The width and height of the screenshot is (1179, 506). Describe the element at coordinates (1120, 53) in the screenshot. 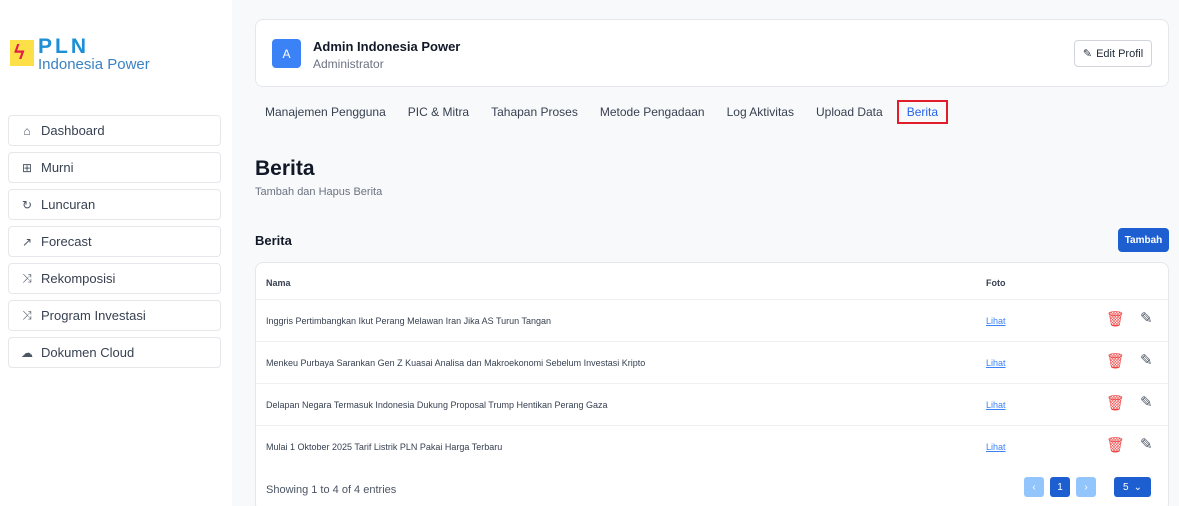

I see `edit-profile-label: Edit Profil` at that location.